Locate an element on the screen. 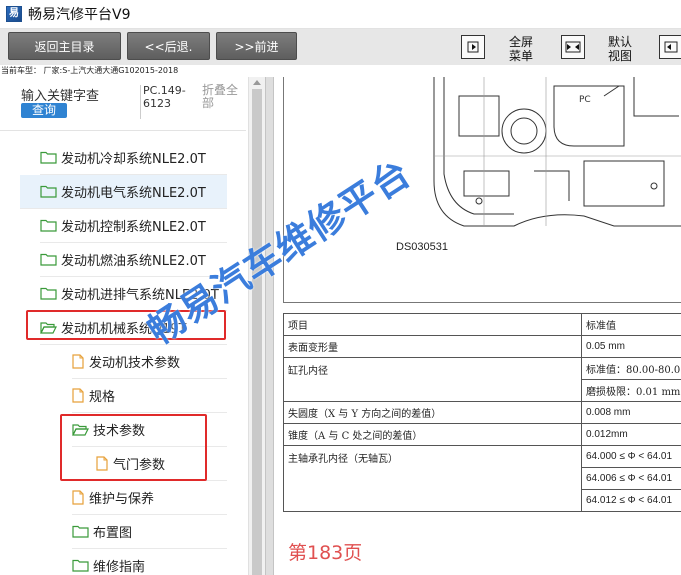 The width and height of the screenshot is (681, 575). default-view-label-line2: 视图 is located at coordinates (619, 56).